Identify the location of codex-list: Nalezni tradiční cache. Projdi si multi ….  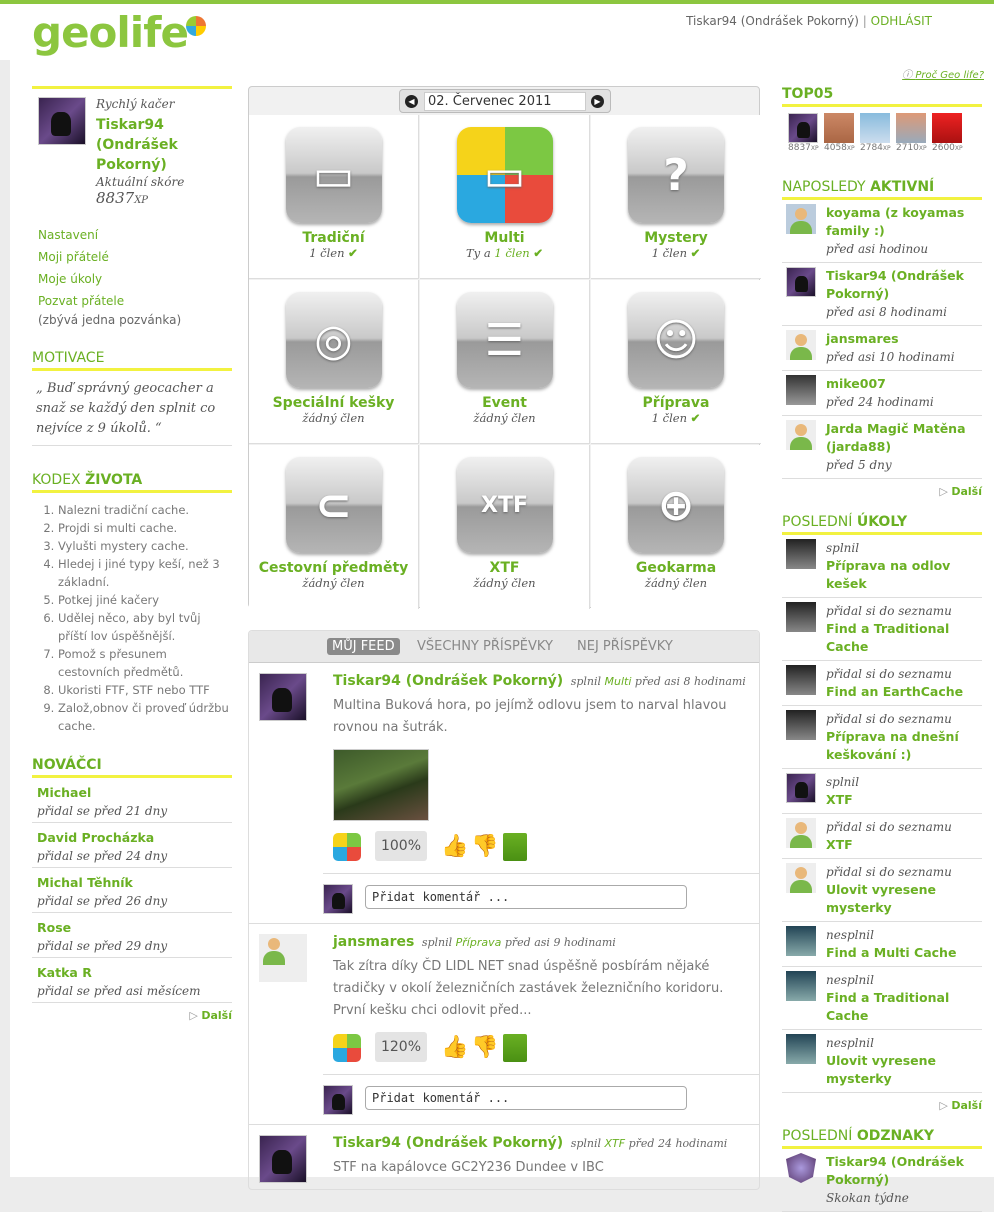
(132, 614).